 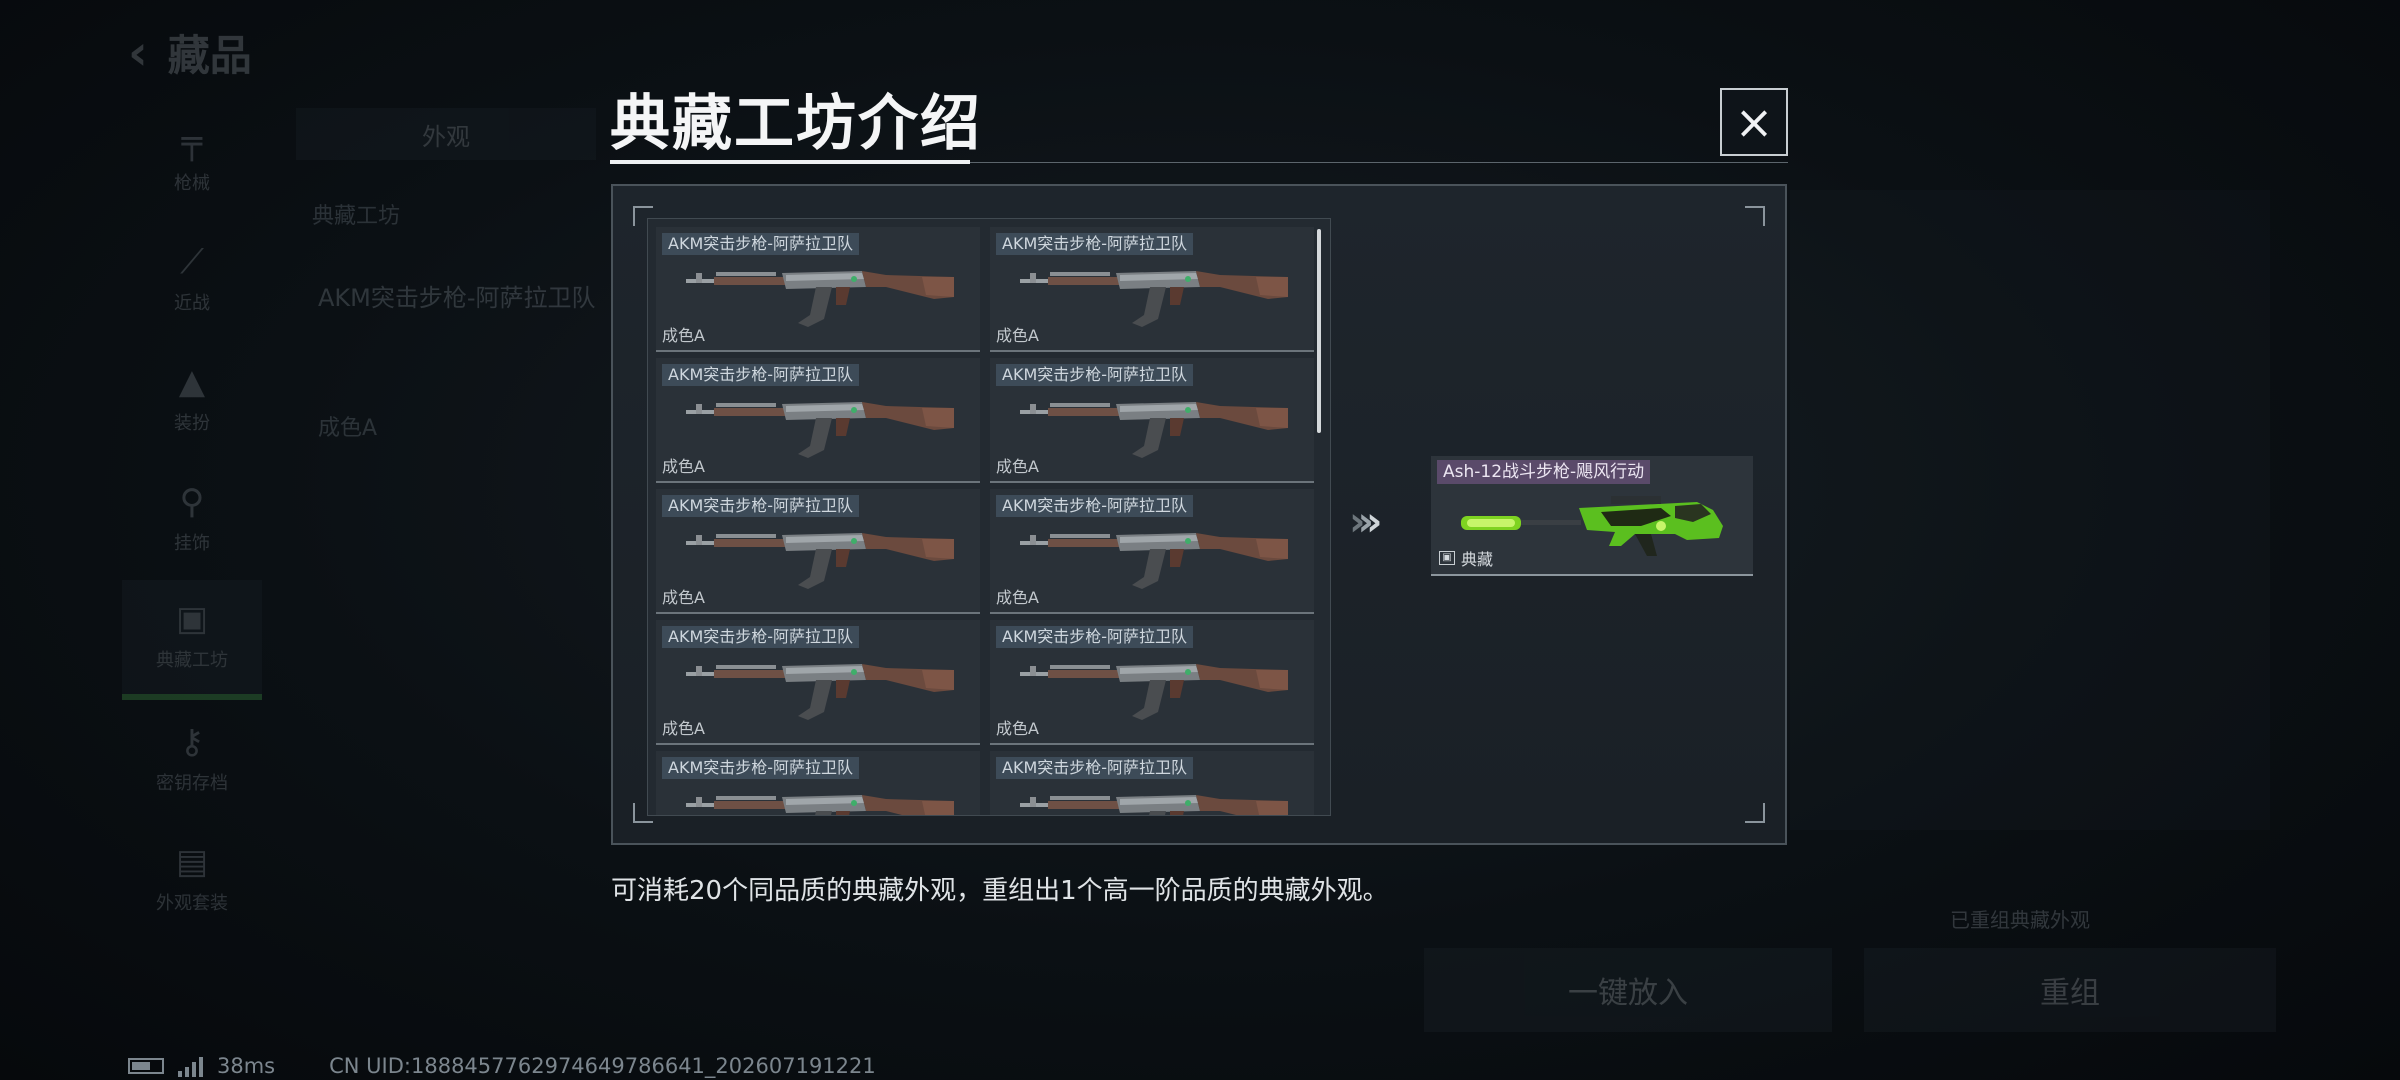 I want to click on background-preview-panel, so click(x=2030, y=510).